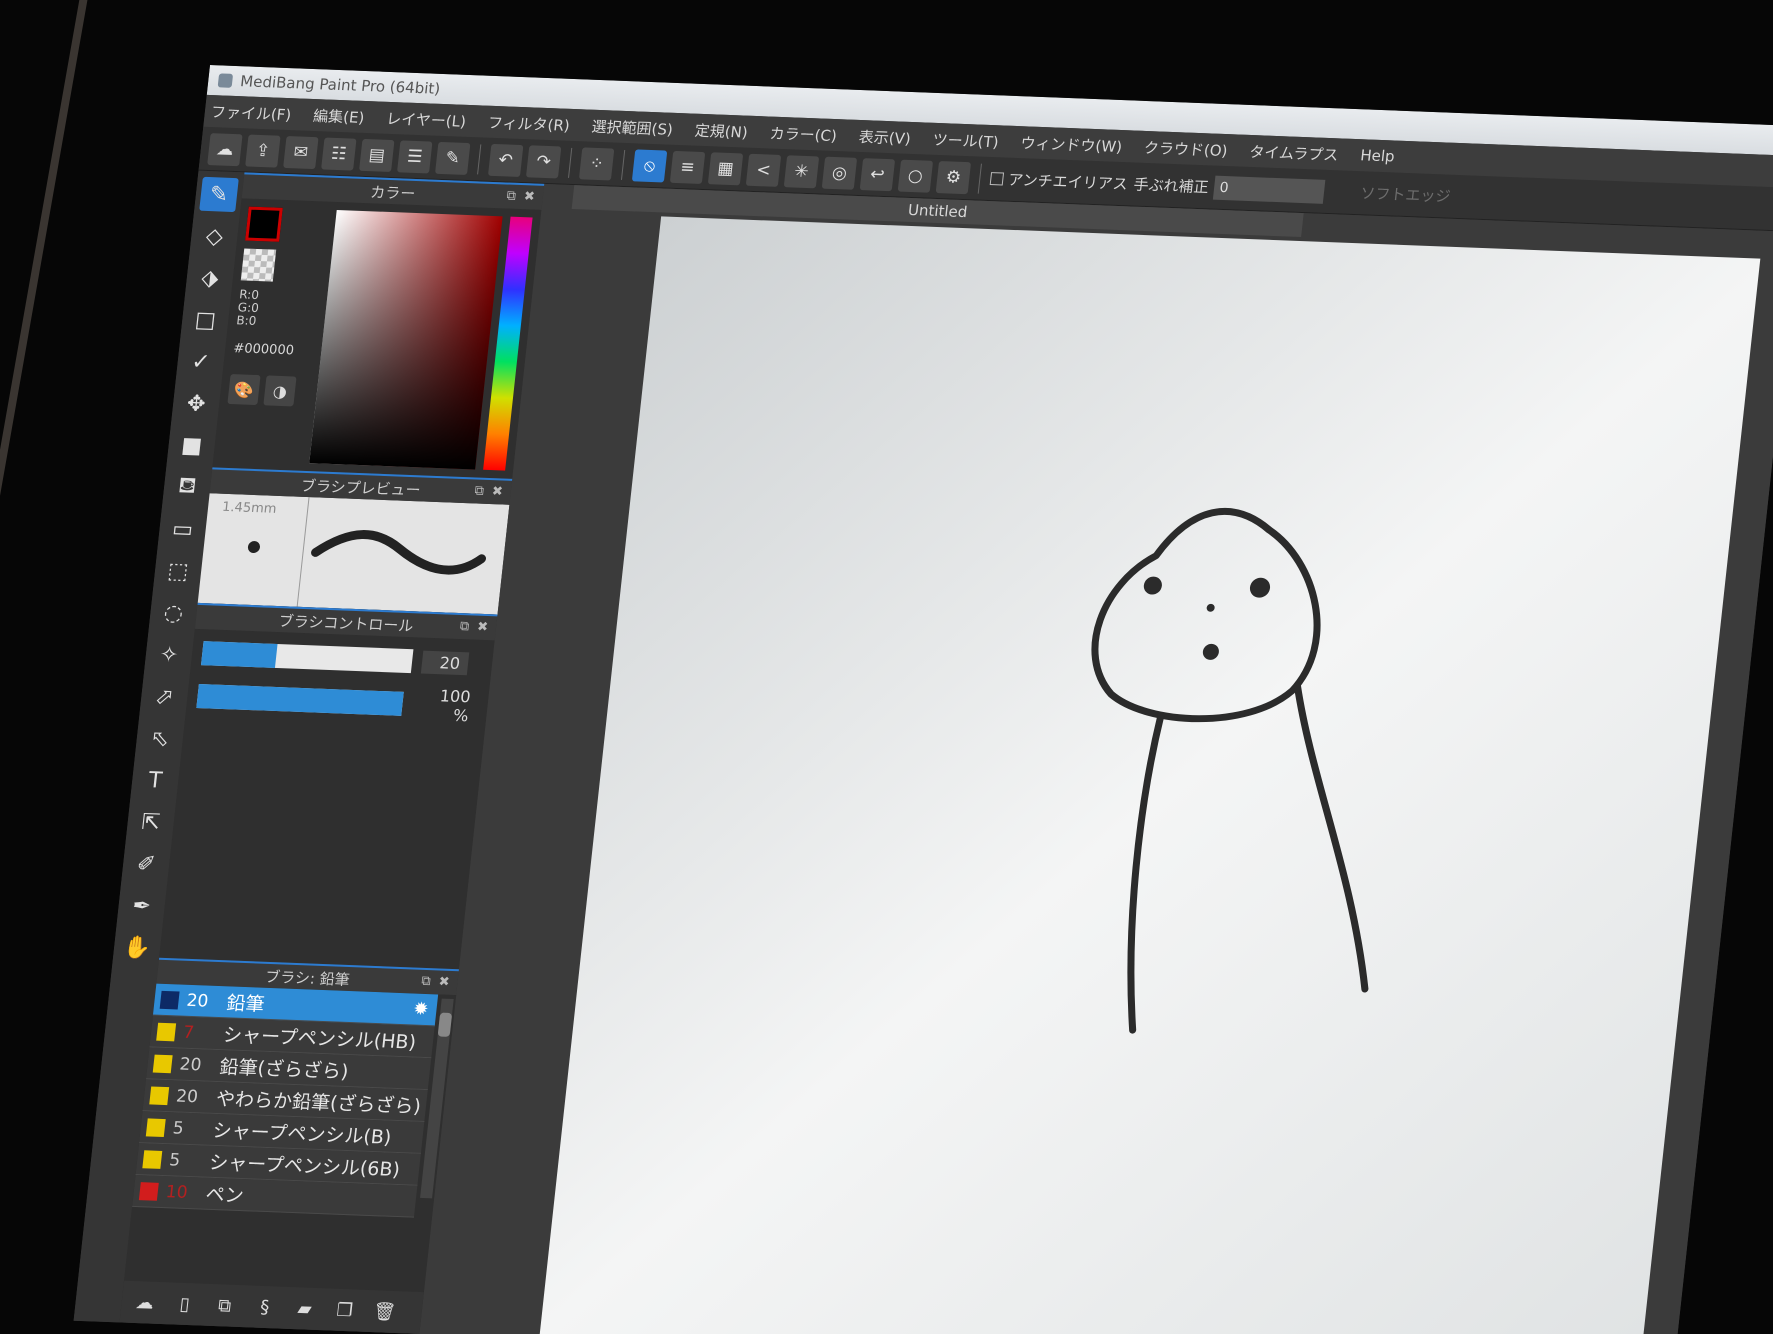 This screenshot has height=1334, width=1773. Describe the element at coordinates (219, 194) in the screenshot. I see `brush-tool-icon: ✎` at that location.